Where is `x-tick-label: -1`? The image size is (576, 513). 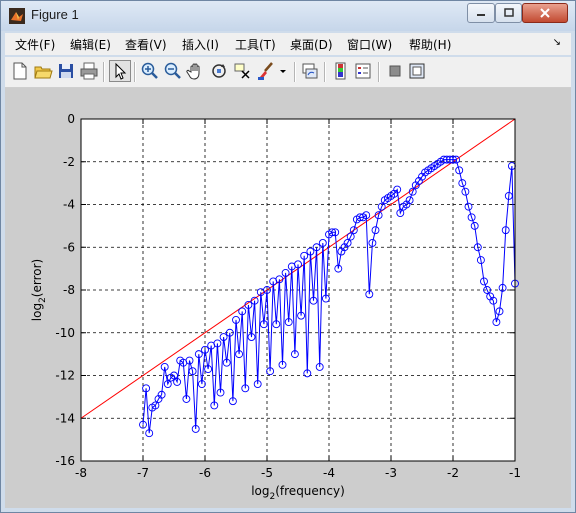
x-tick-label: -1 is located at coordinates (515, 473).